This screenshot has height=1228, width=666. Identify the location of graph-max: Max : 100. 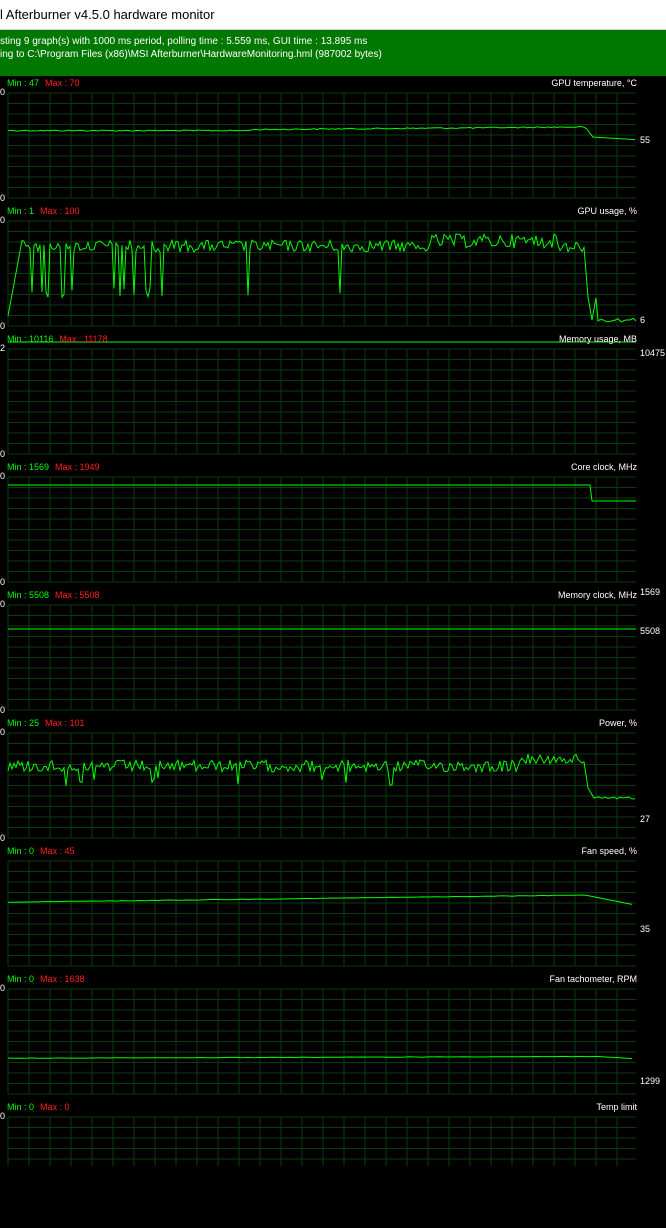
(60, 211).